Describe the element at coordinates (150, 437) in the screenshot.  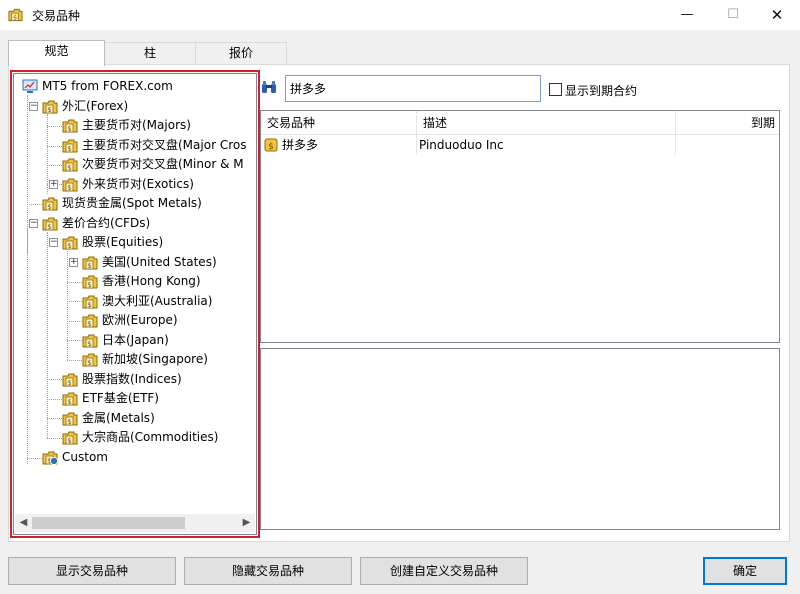
I see `tree-item-label: 大宗商品(Commodities)` at that location.